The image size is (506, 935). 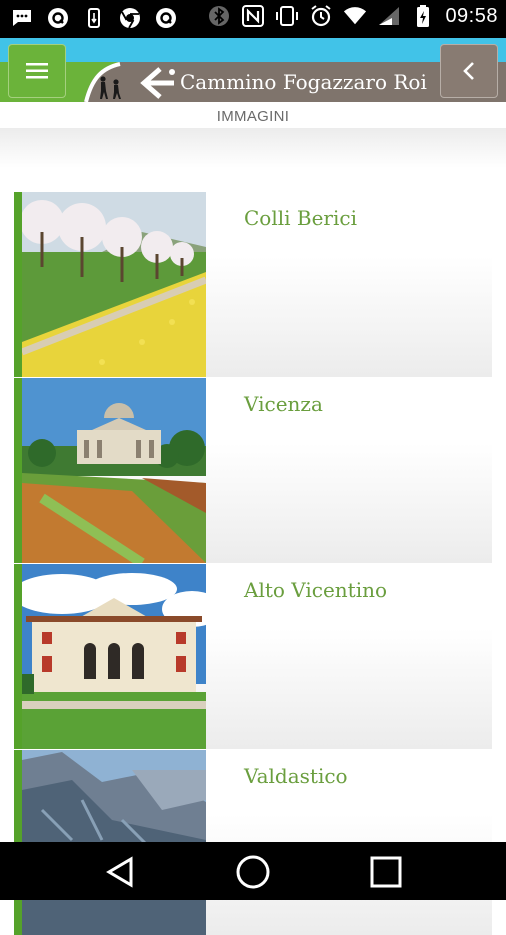 I want to click on header-shadow, so click(x=253, y=148).